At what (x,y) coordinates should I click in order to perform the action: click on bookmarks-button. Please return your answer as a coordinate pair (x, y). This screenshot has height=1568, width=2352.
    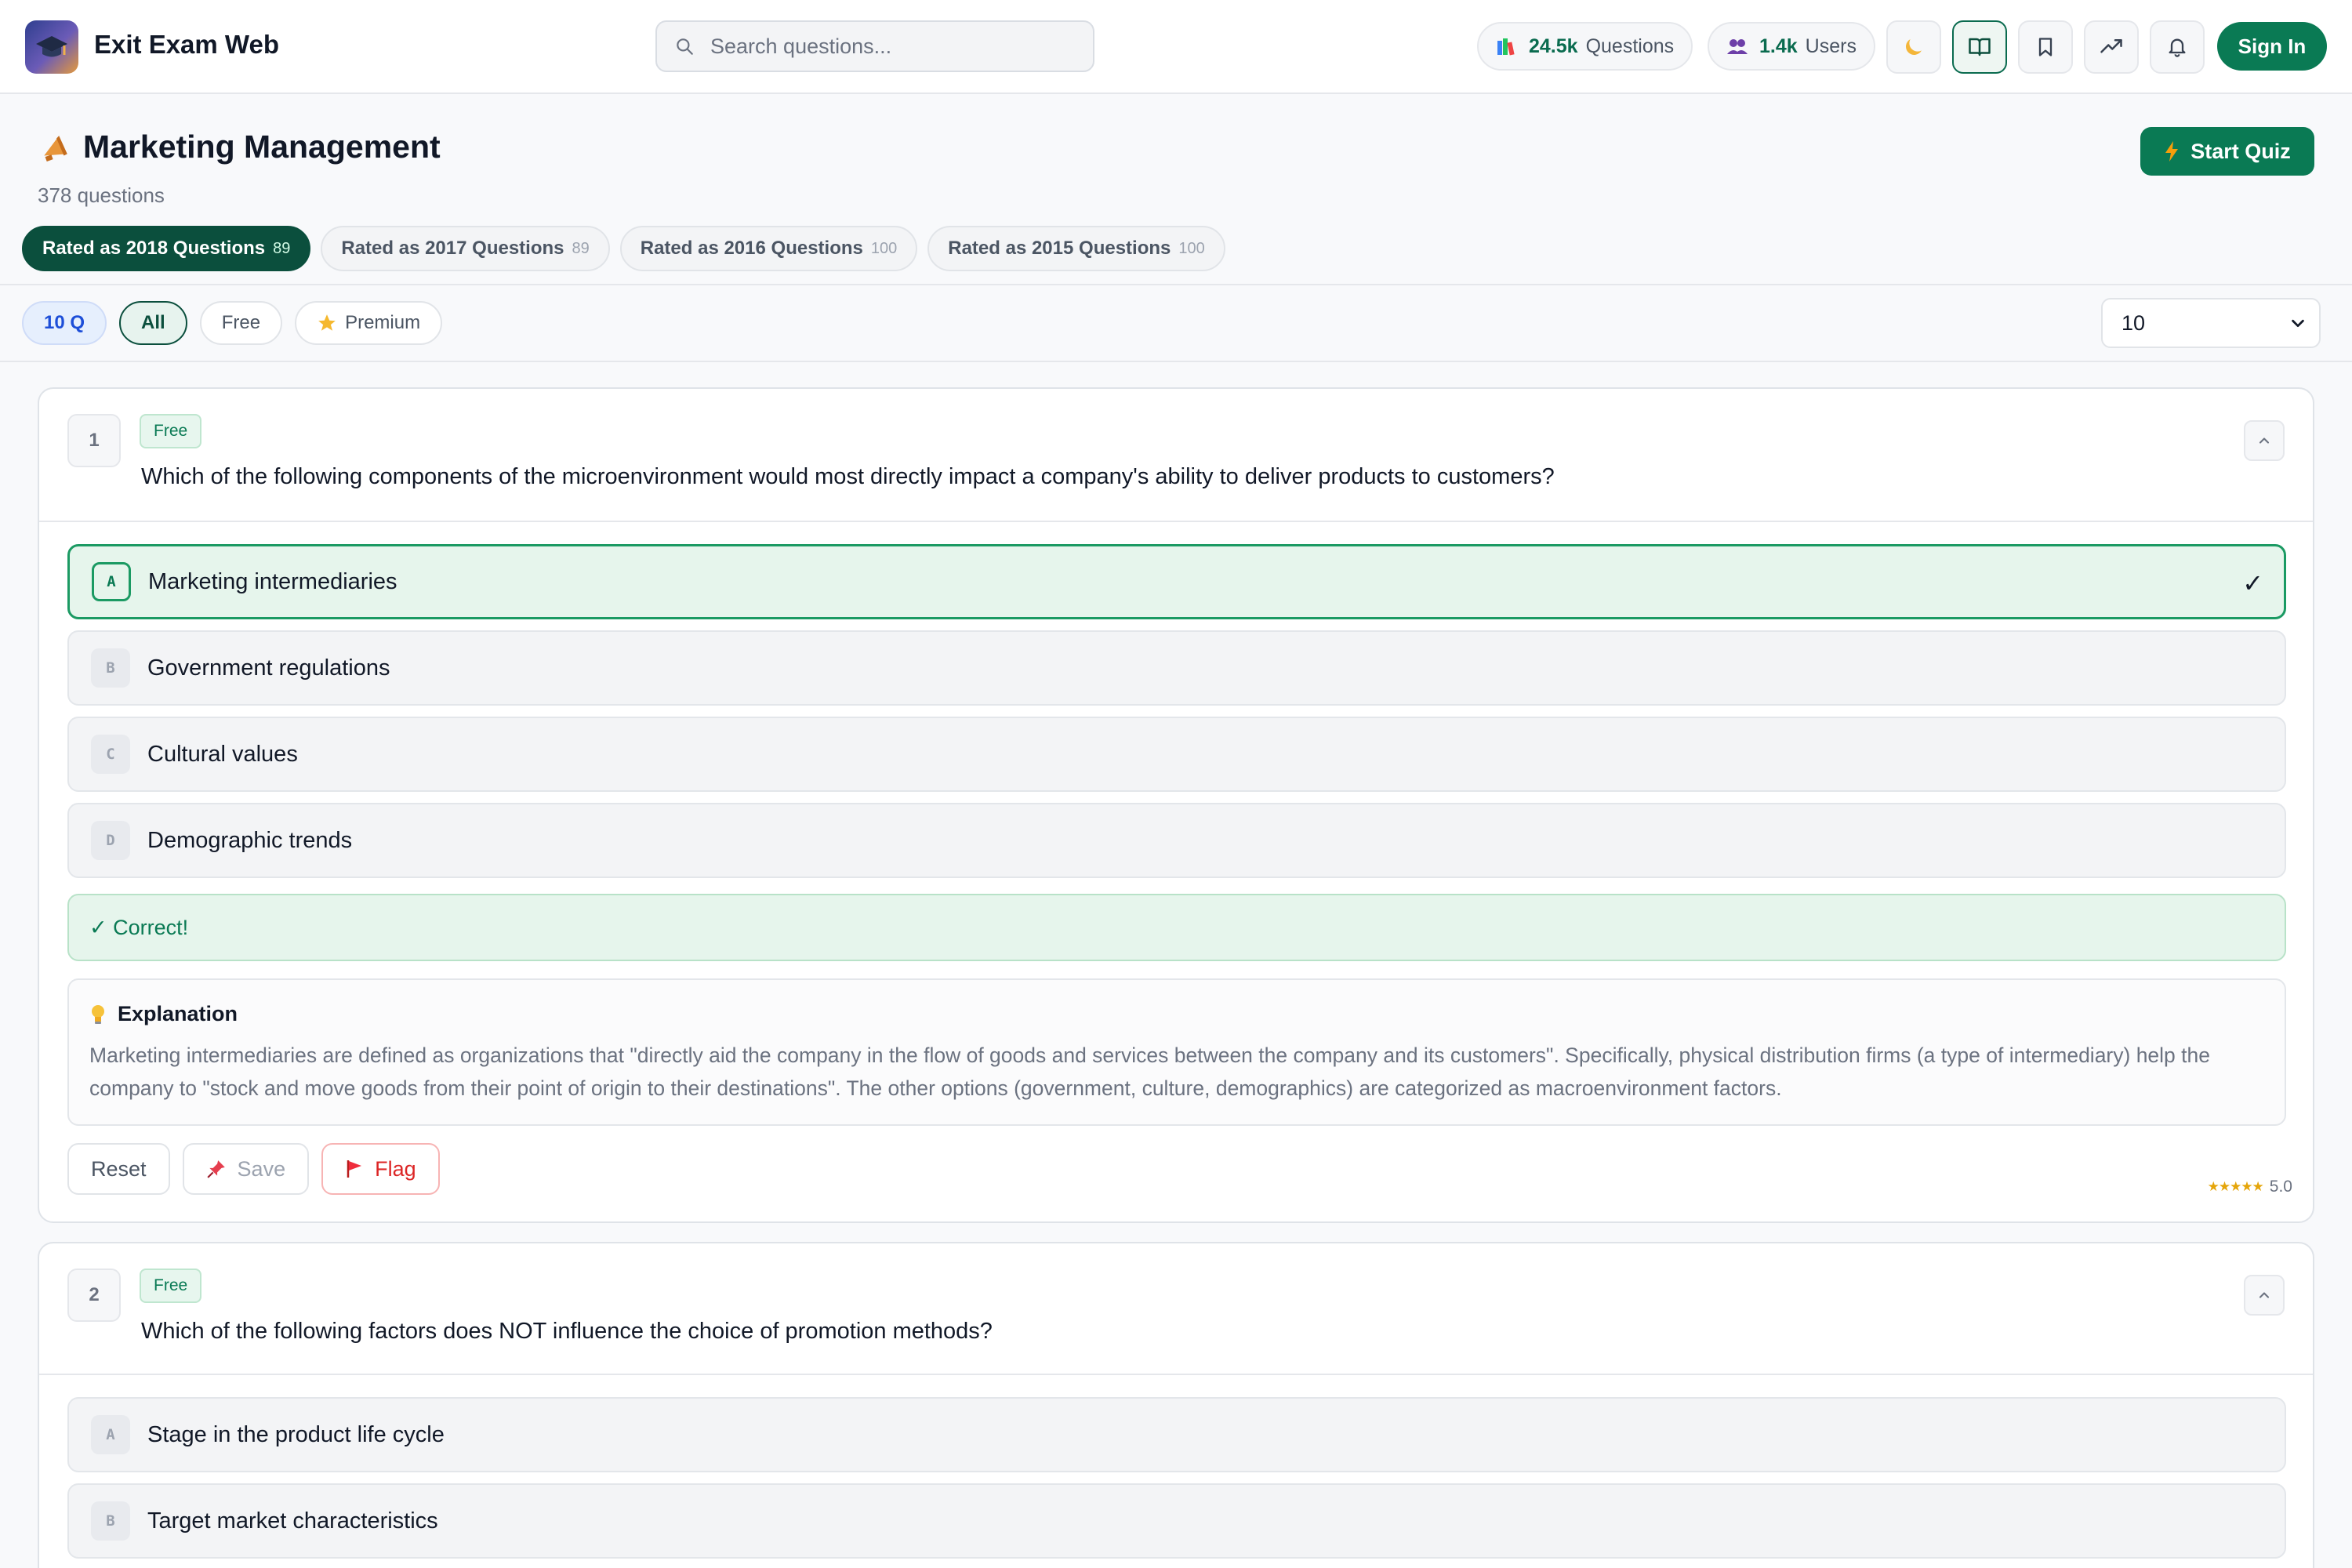
    Looking at the image, I should click on (2046, 47).